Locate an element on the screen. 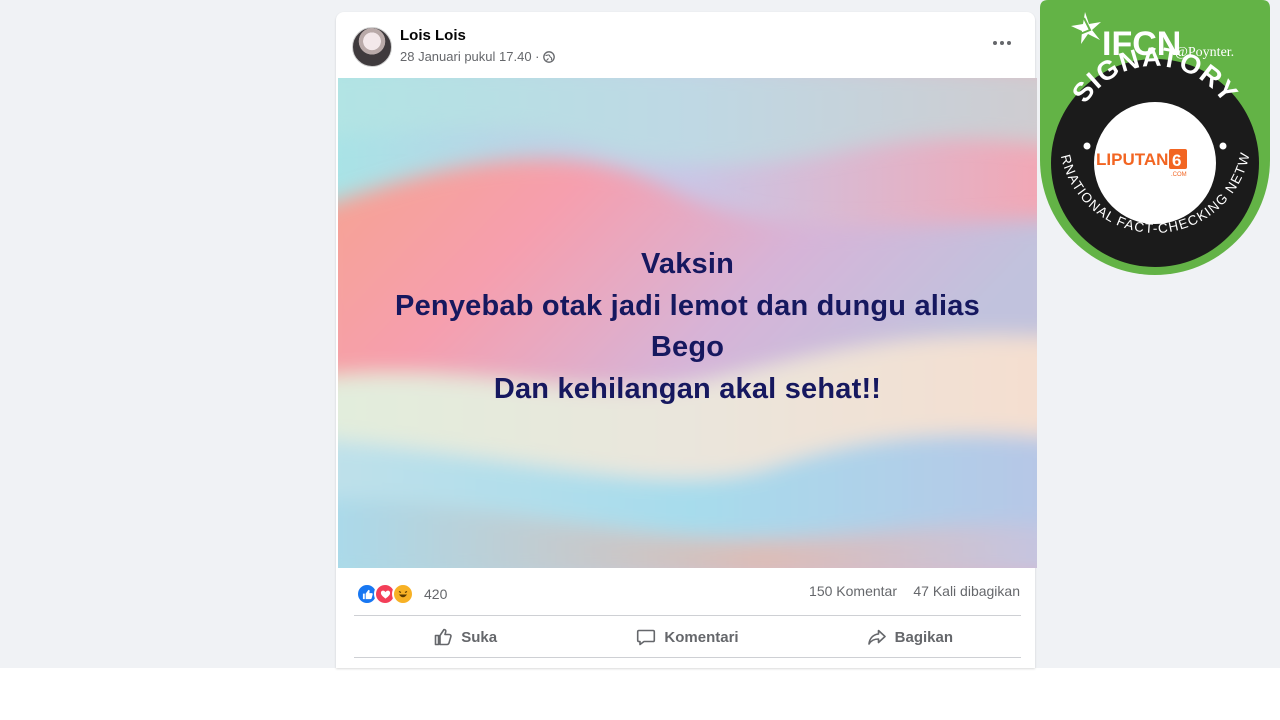  post-actions: Suka Komentari Bagikan is located at coordinates (687, 637).